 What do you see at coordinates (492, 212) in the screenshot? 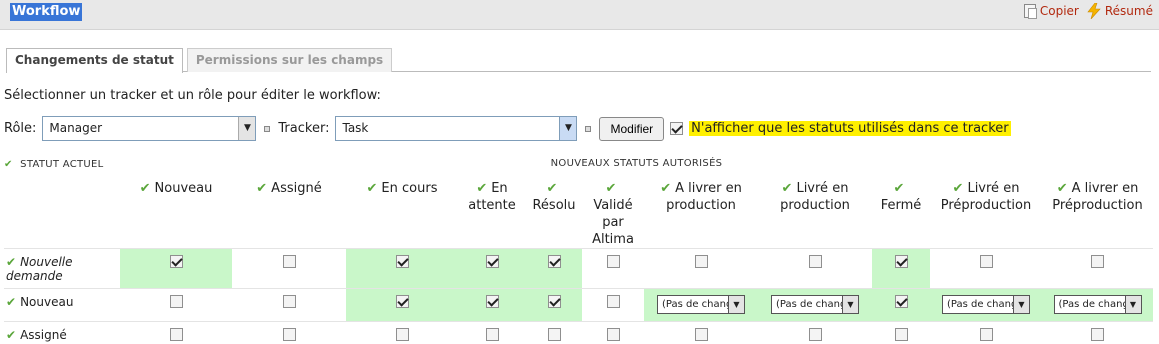
I see `col-header: ✔Enattente` at bounding box center [492, 212].